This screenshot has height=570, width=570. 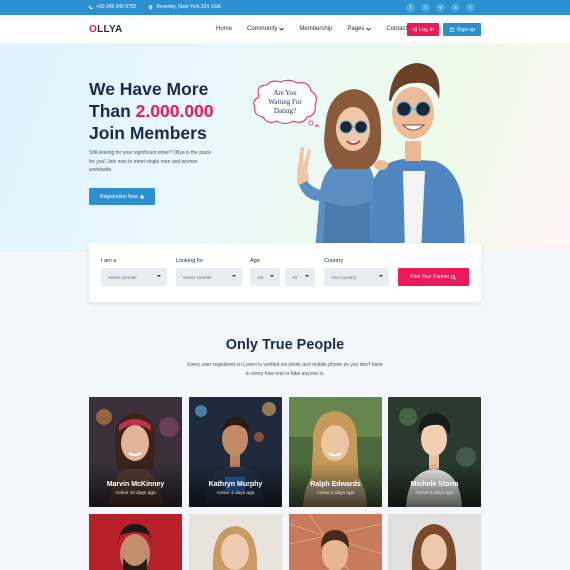 I want to click on phone-contact: +00 345 345 6782, so click(x=112, y=7).